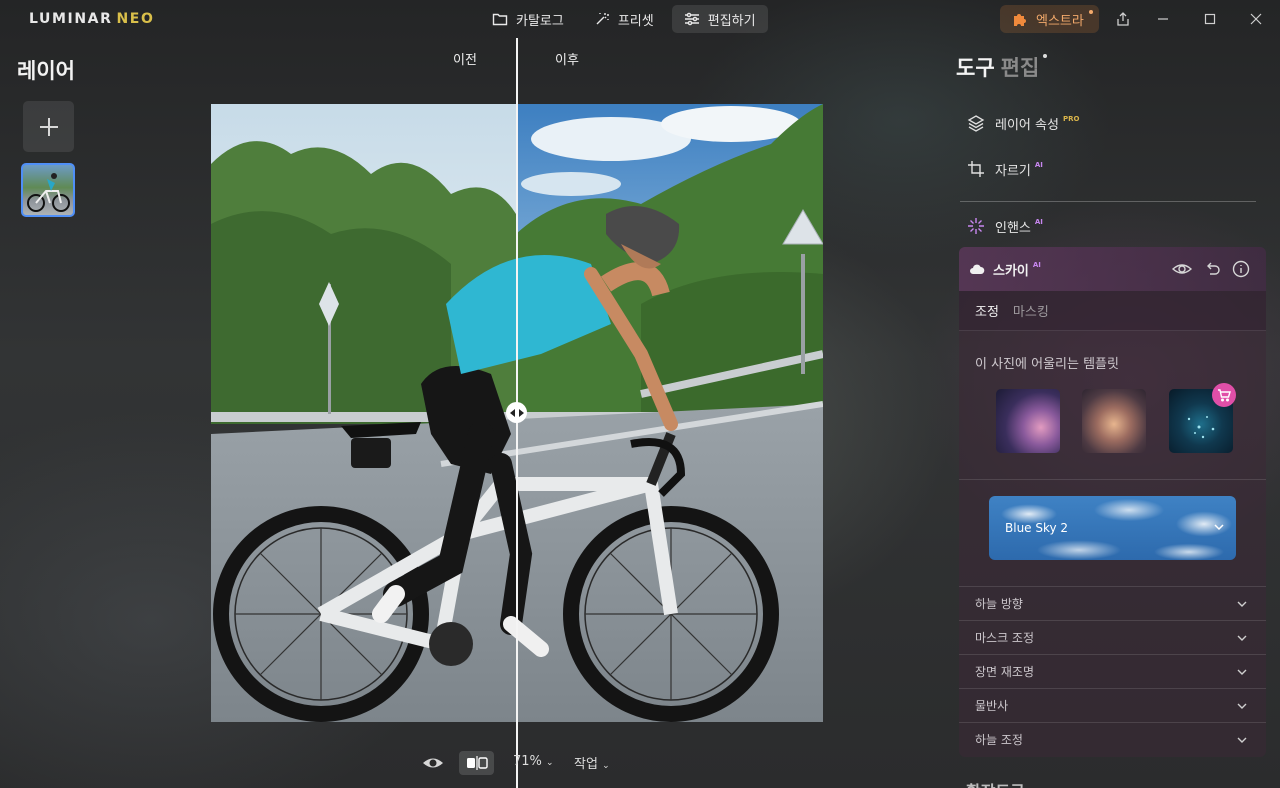 The height and width of the screenshot is (788, 1280). I want to click on shop-badge, so click(1224, 395).